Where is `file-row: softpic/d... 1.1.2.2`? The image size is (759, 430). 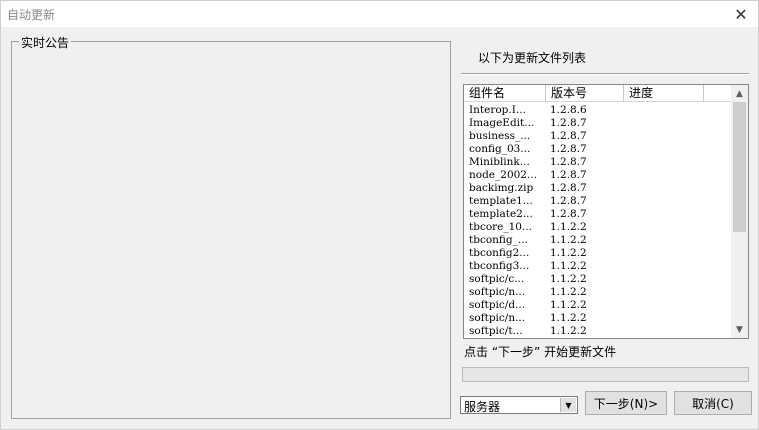
file-row: softpic/d... 1.1.2.2 is located at coordinates (598, 305).